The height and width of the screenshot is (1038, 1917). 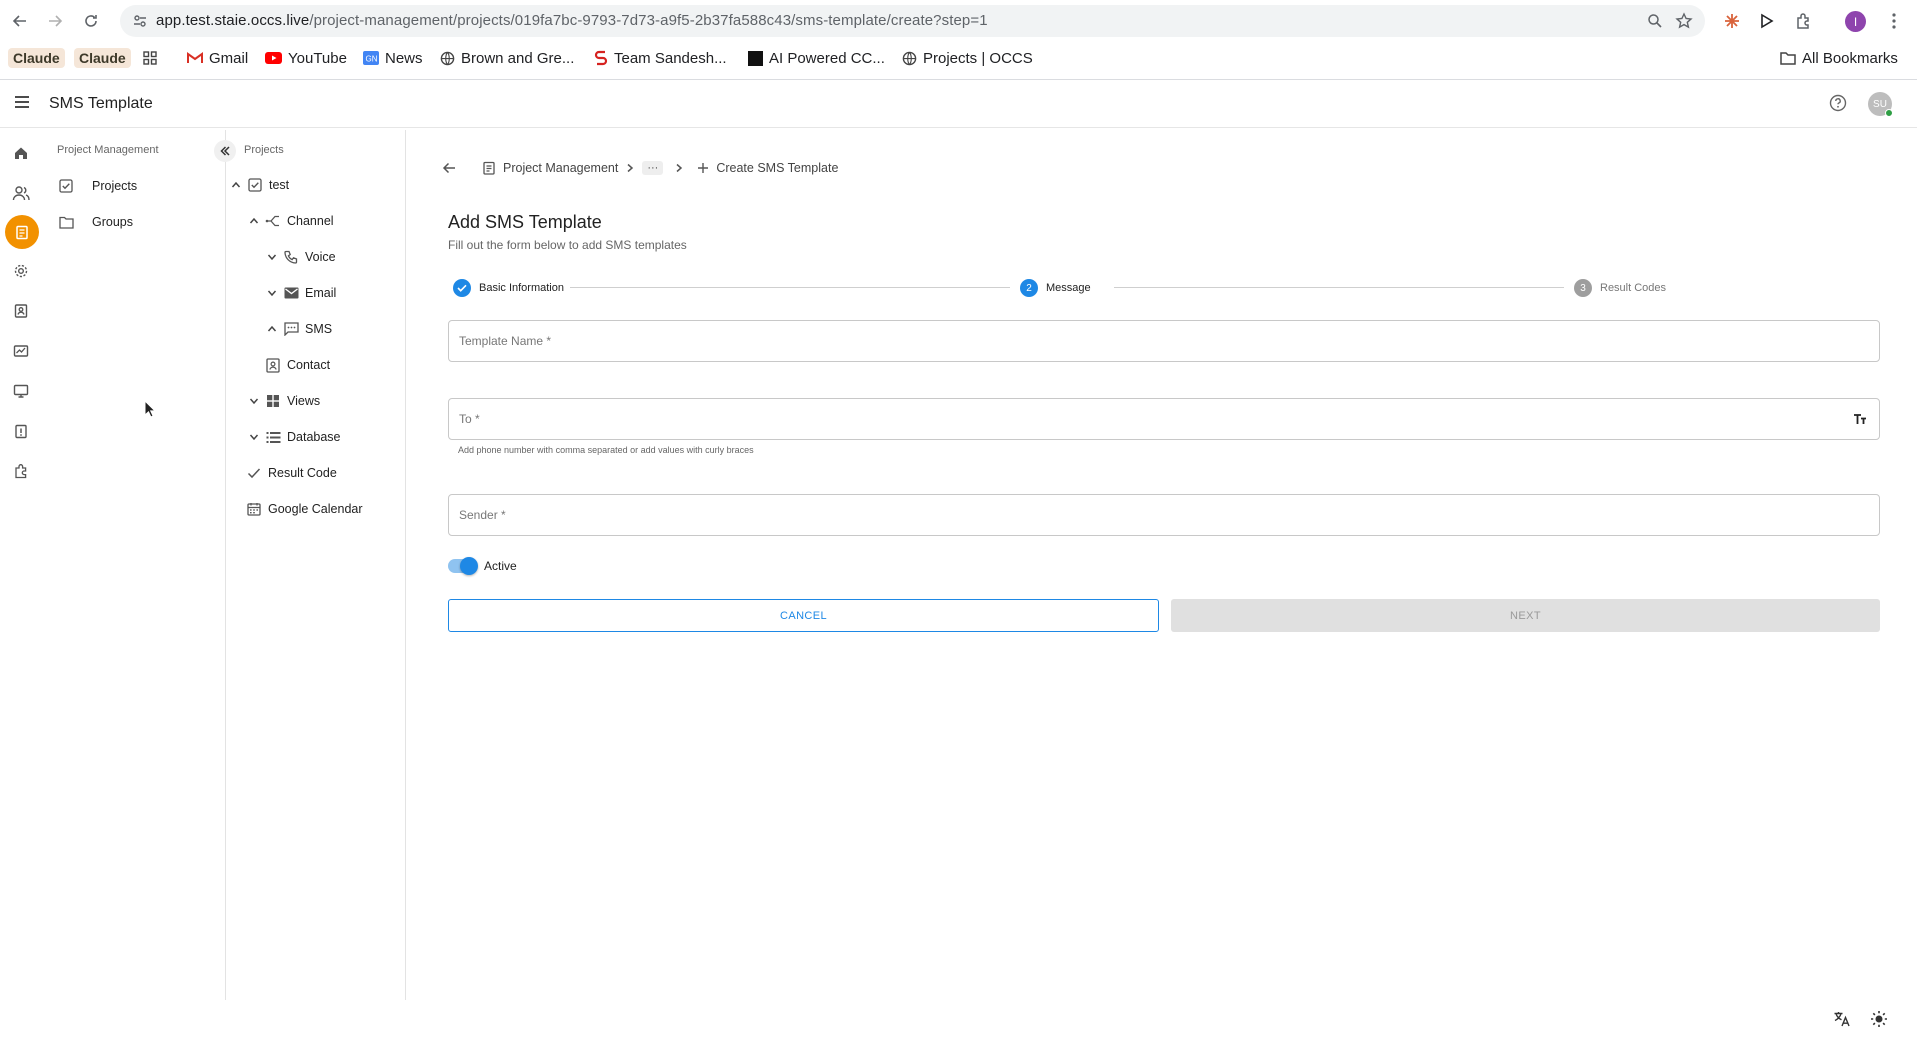 What do you see at coordinates (306, 58) in the screenshot?
I see `bookmark-youtube: YouTube` at bounding box center [306, 58].